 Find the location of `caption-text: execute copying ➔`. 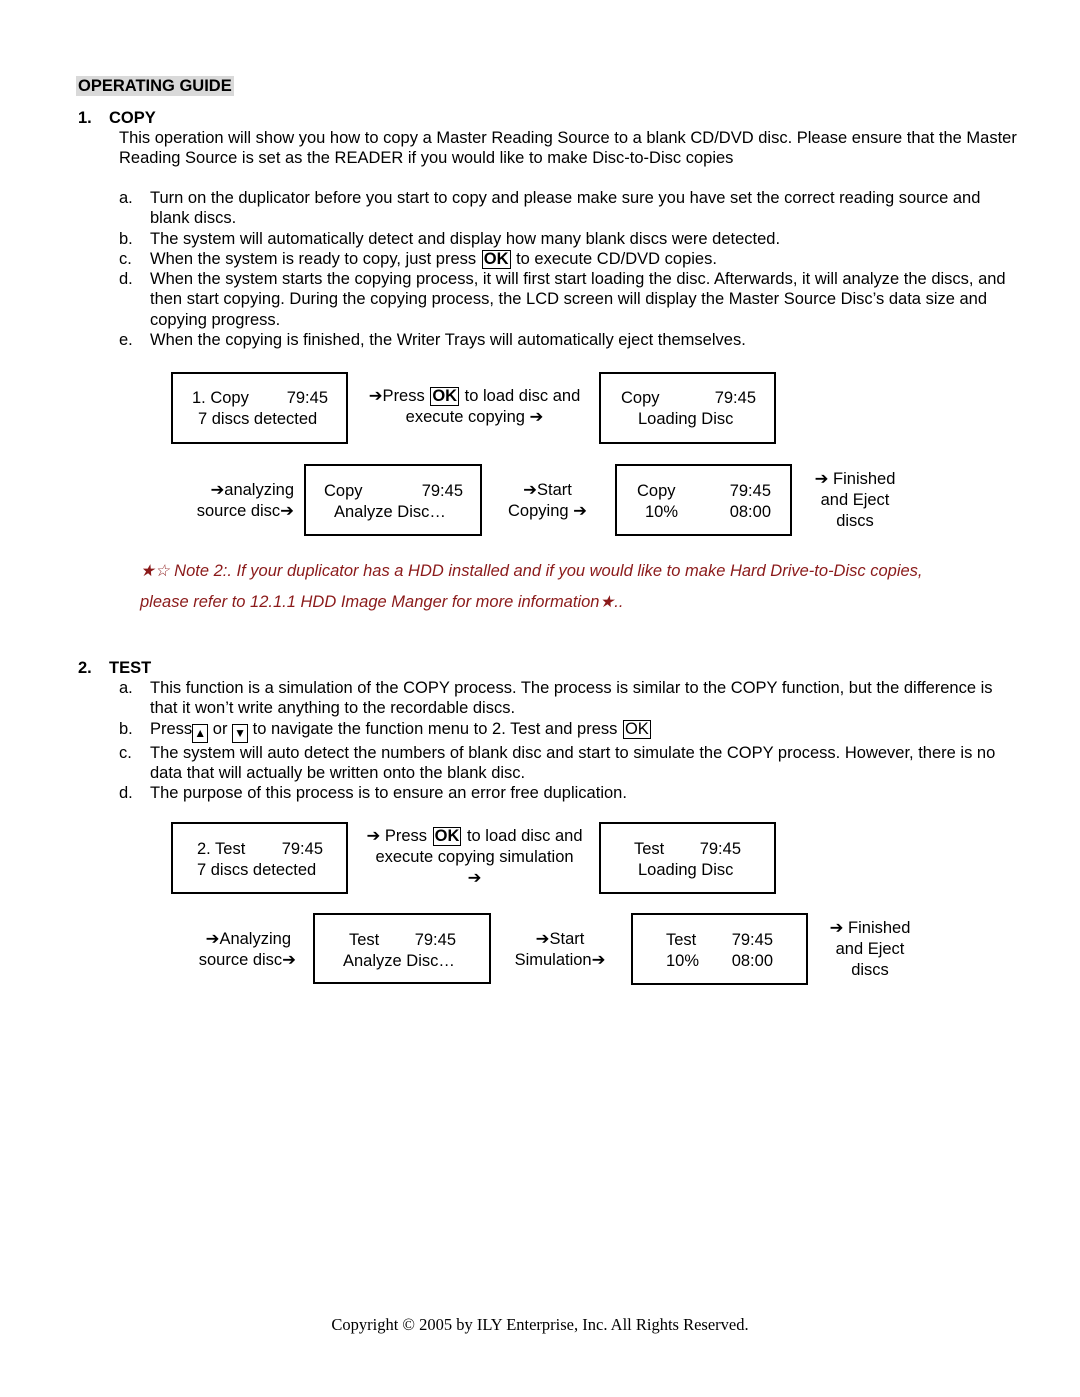

caption-text: execute copying ➔ is located at coordinates (474, 417).